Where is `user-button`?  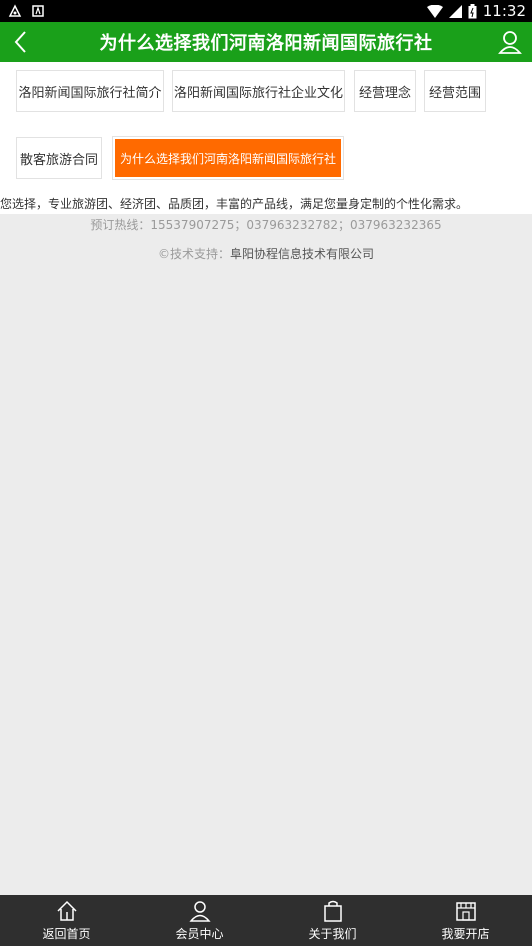
user-button is located at coordinates (510, 42).